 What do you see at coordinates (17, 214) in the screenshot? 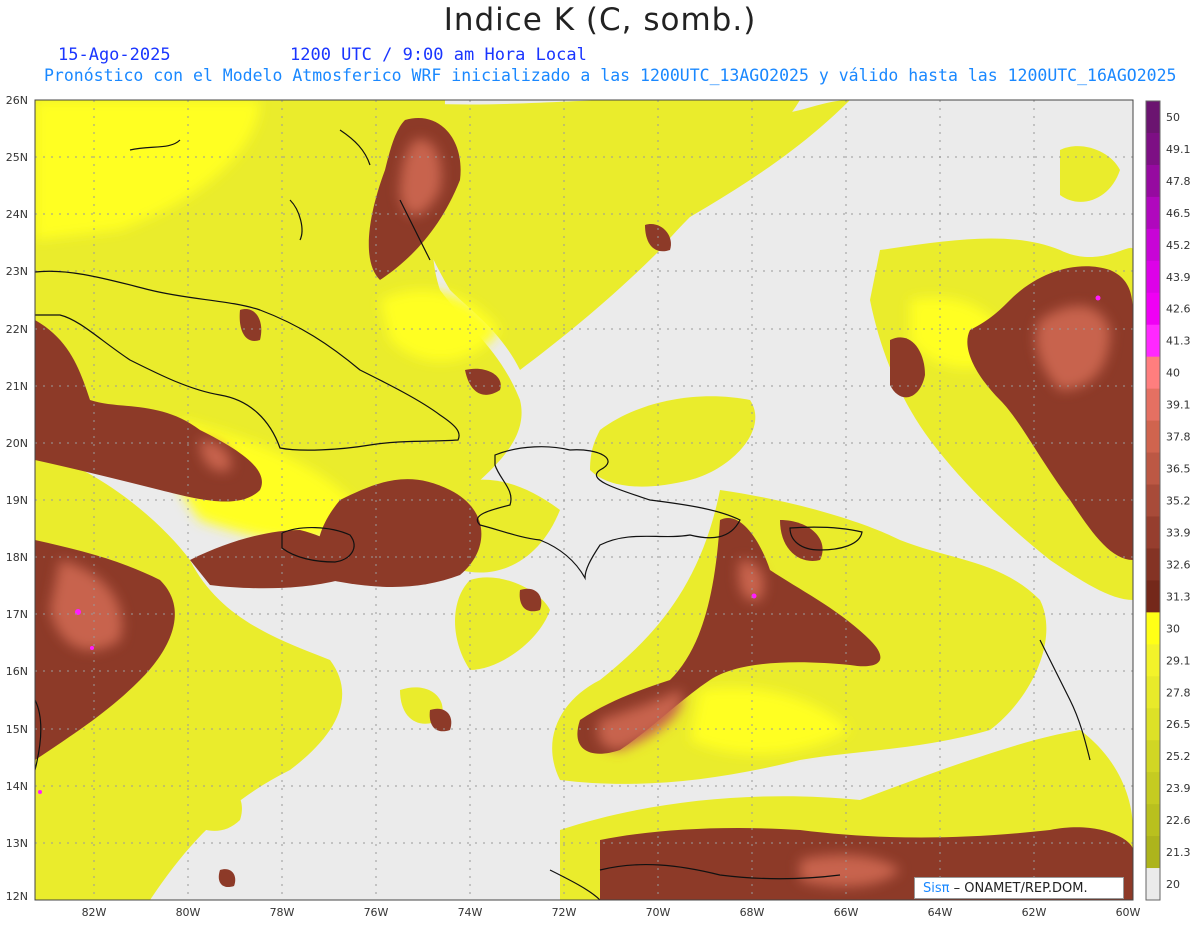
I see `lat-label: 24N` at bounding box center [17, 214].